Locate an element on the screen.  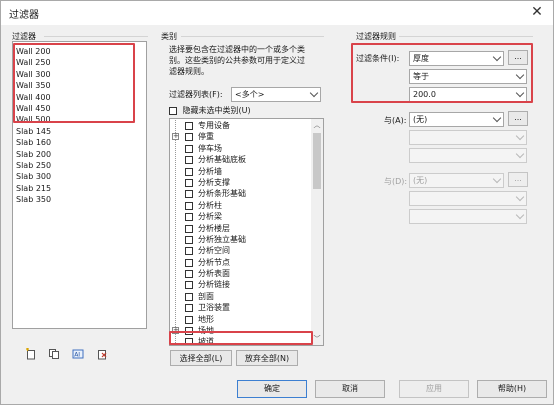
filter-list-item: Slab 200 is located at coordinates (79, 154).